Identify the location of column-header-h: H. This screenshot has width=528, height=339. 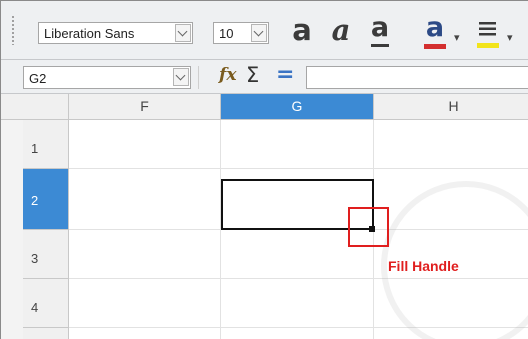
(451, 106).